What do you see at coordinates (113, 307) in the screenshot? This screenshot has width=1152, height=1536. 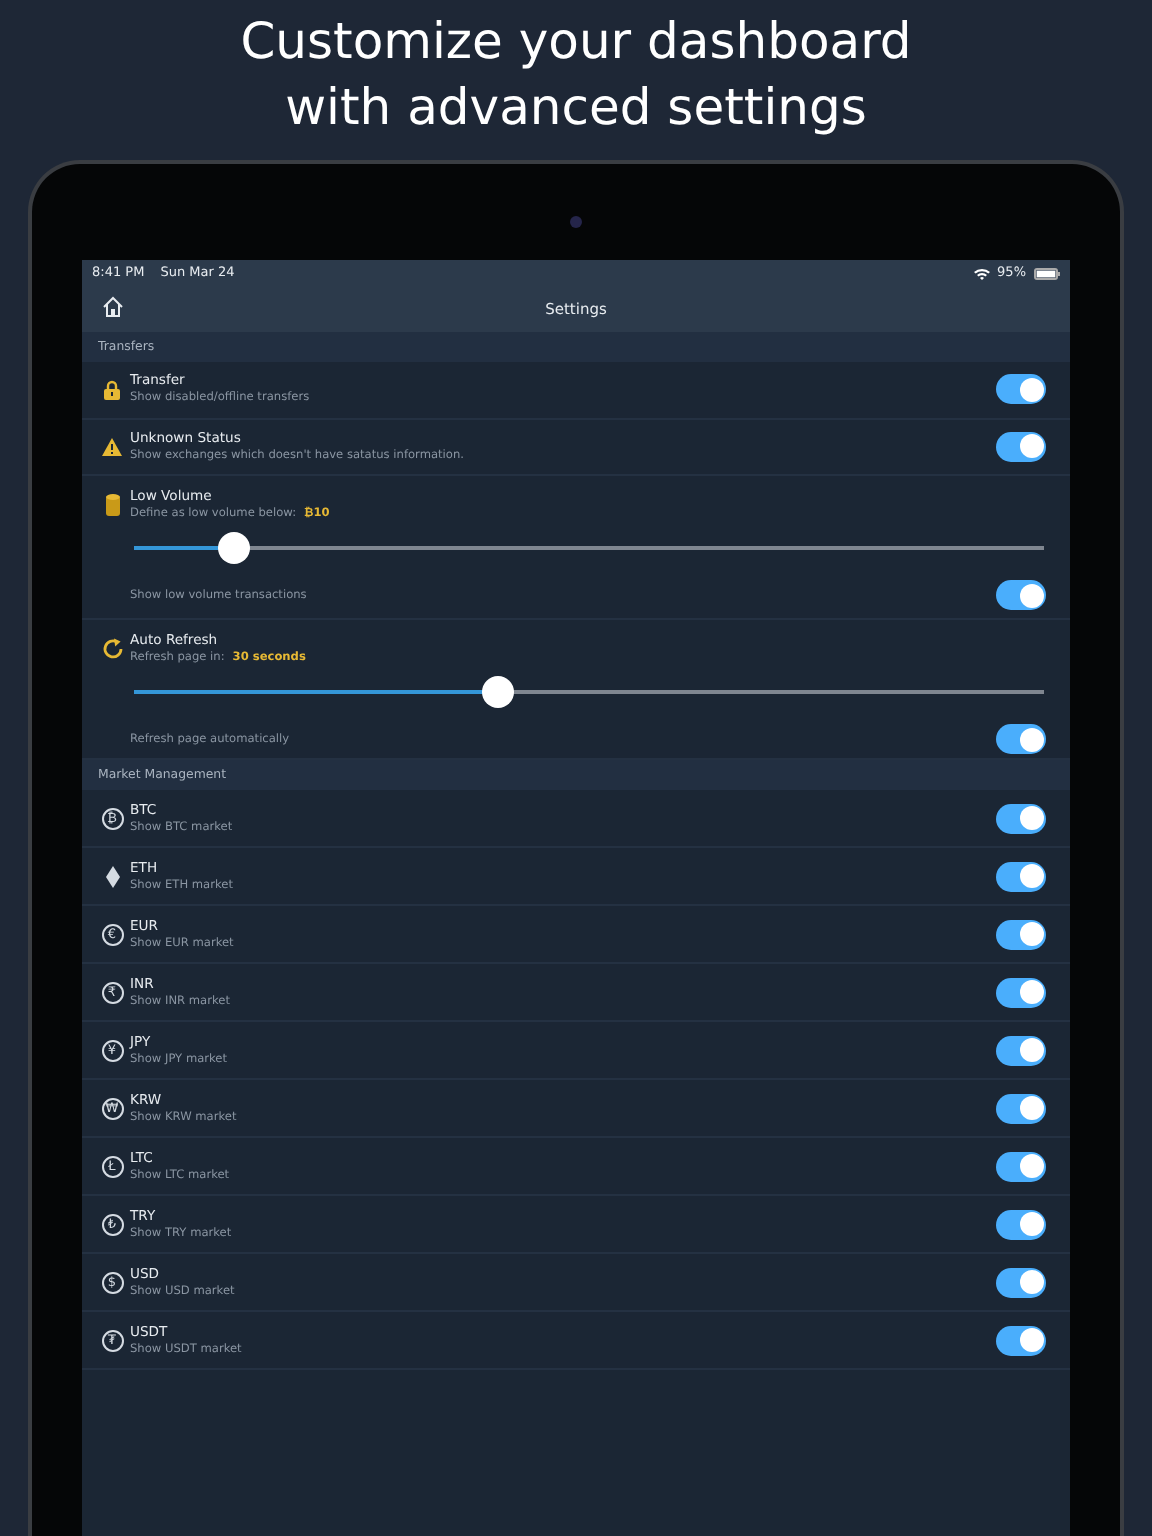 I see `home-icon` at bounding box center [113, 307].